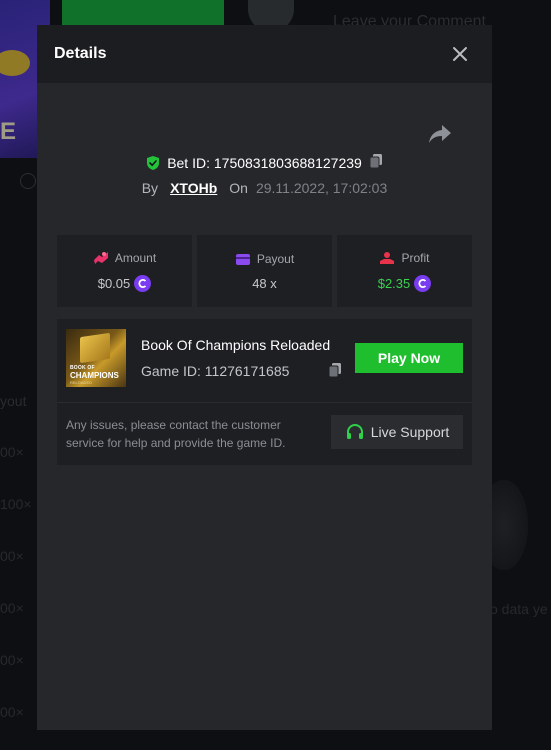  Describe the element at coordinates (264, 402) in the screenshot. I see `divider` at that location.